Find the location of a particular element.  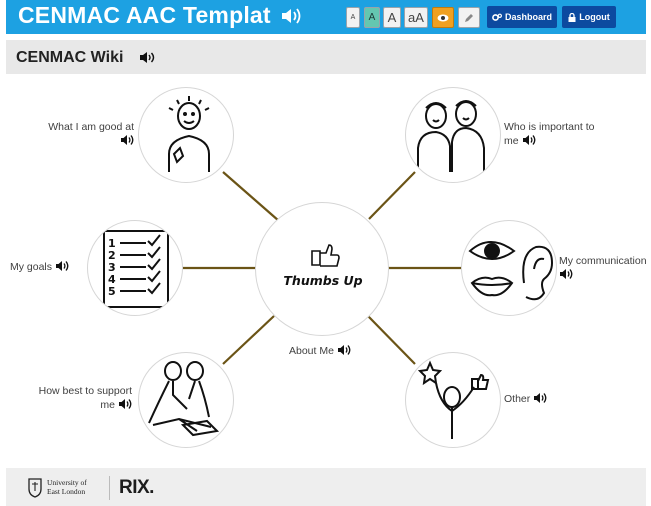

edit-button is located at coordinates (469, 17).